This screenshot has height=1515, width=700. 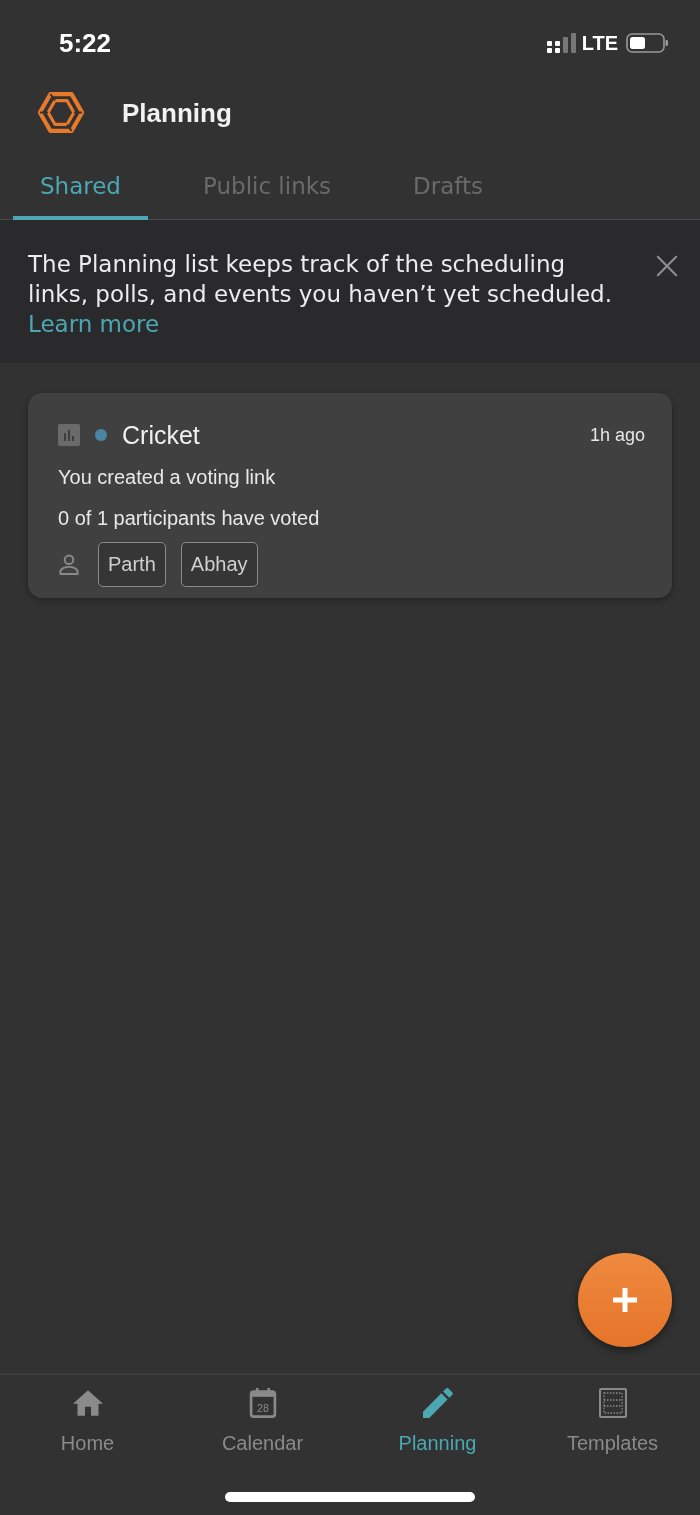 What do you see at coordinates (262, 1403) in the screenshot?
I see `calendar-icon: 28` at bounding box center [262, 1403].